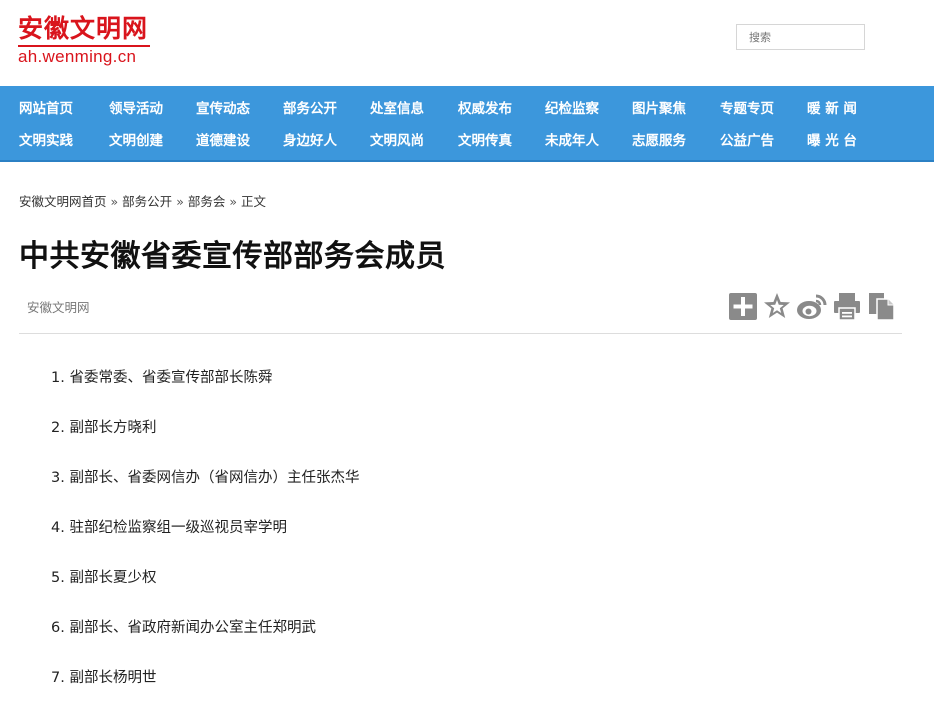 Image resolution: width=934 pixels, height=715 pixels. What do you see at coordinates (46, 141) in the screenshot?
I see `nav-item-practice: 文明实践` at bounding box center [46, 141].